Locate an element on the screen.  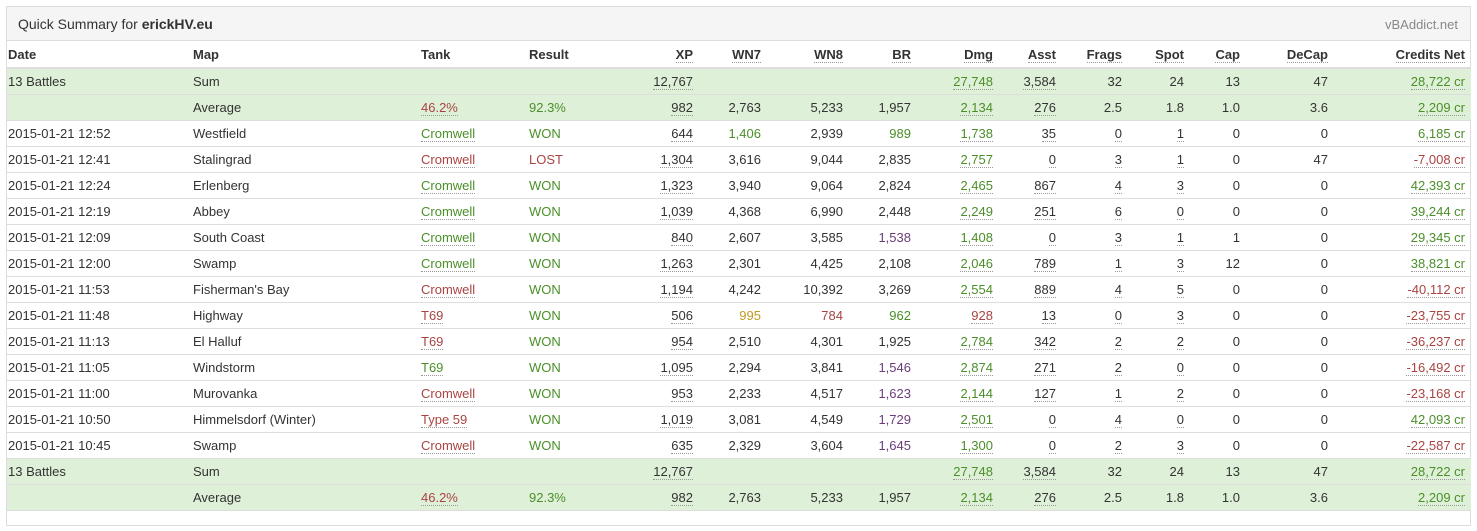
column-header-credits: Credits Net is located at coordinates (1402, 55).